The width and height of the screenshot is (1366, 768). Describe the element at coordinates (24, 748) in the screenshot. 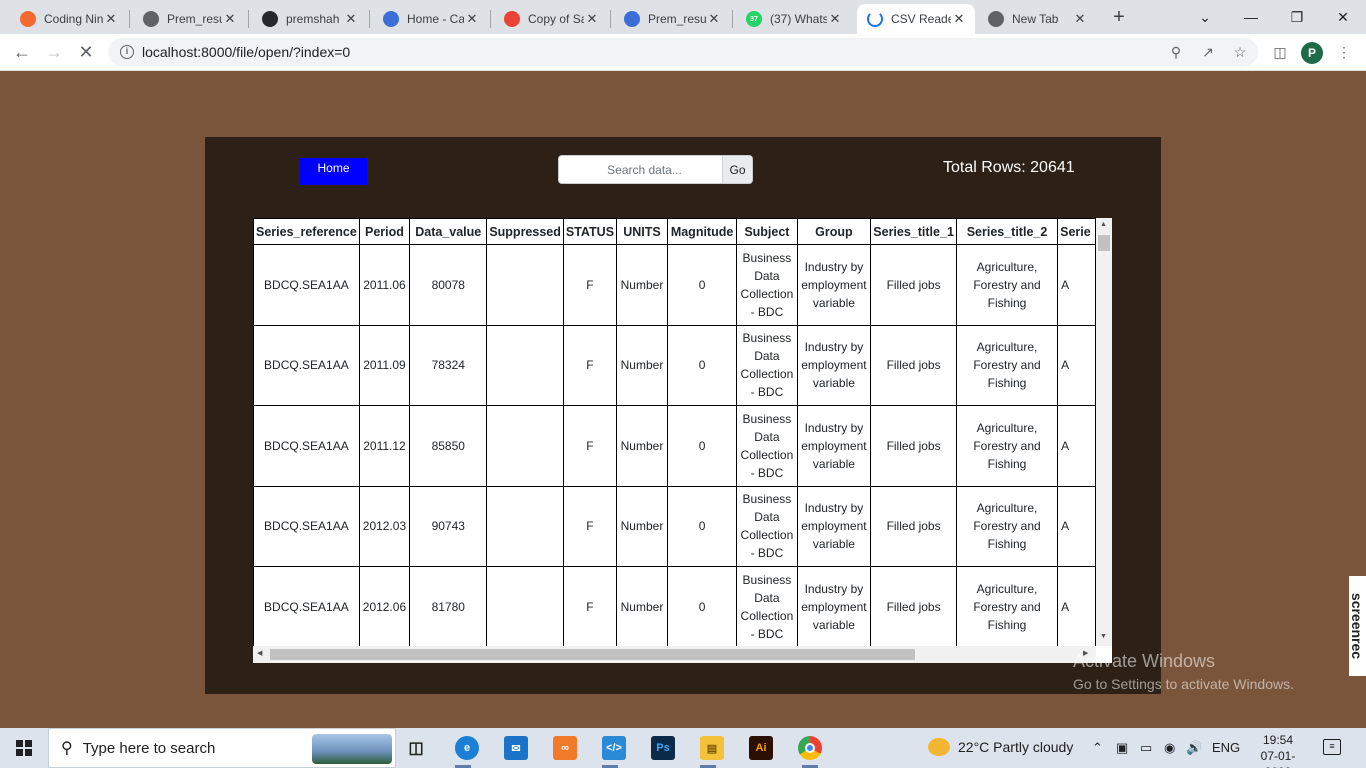

I see `windows-start-icon` at that location.